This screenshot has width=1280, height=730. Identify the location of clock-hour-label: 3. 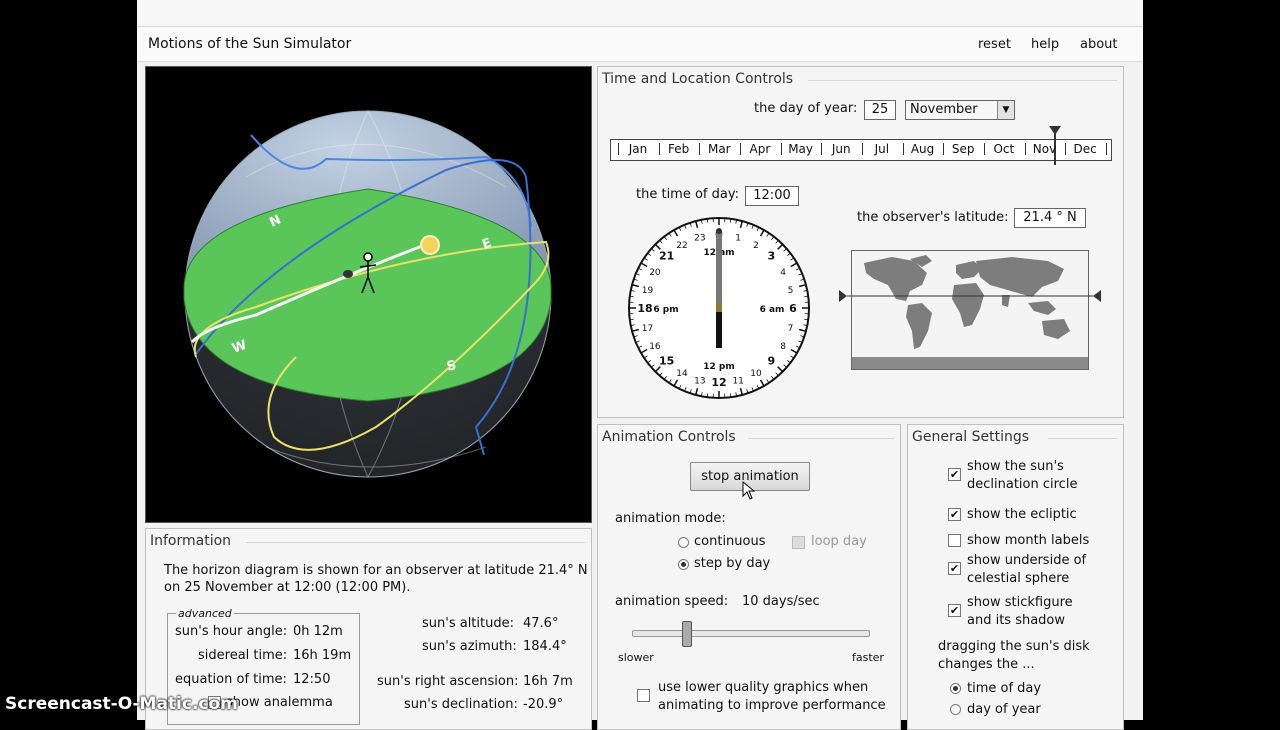
(771, 256).